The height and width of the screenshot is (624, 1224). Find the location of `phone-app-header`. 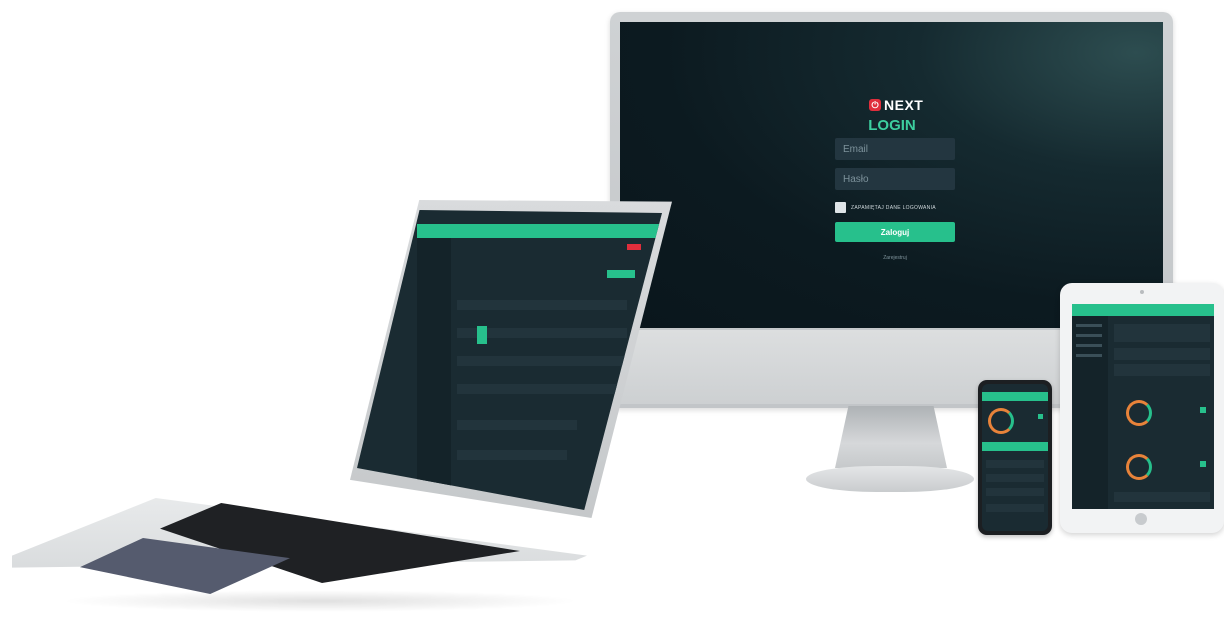

phone-app-header is located at coordinates (1015, 396).